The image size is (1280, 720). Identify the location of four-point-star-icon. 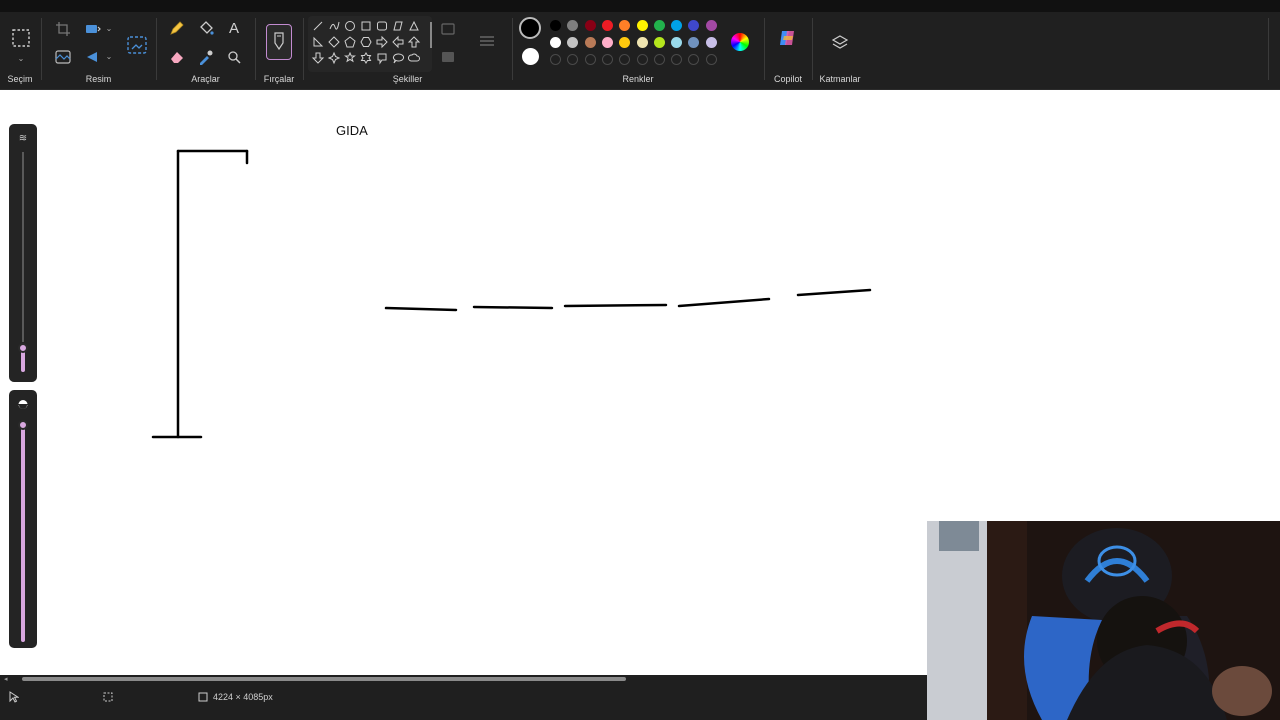
(334, 58).